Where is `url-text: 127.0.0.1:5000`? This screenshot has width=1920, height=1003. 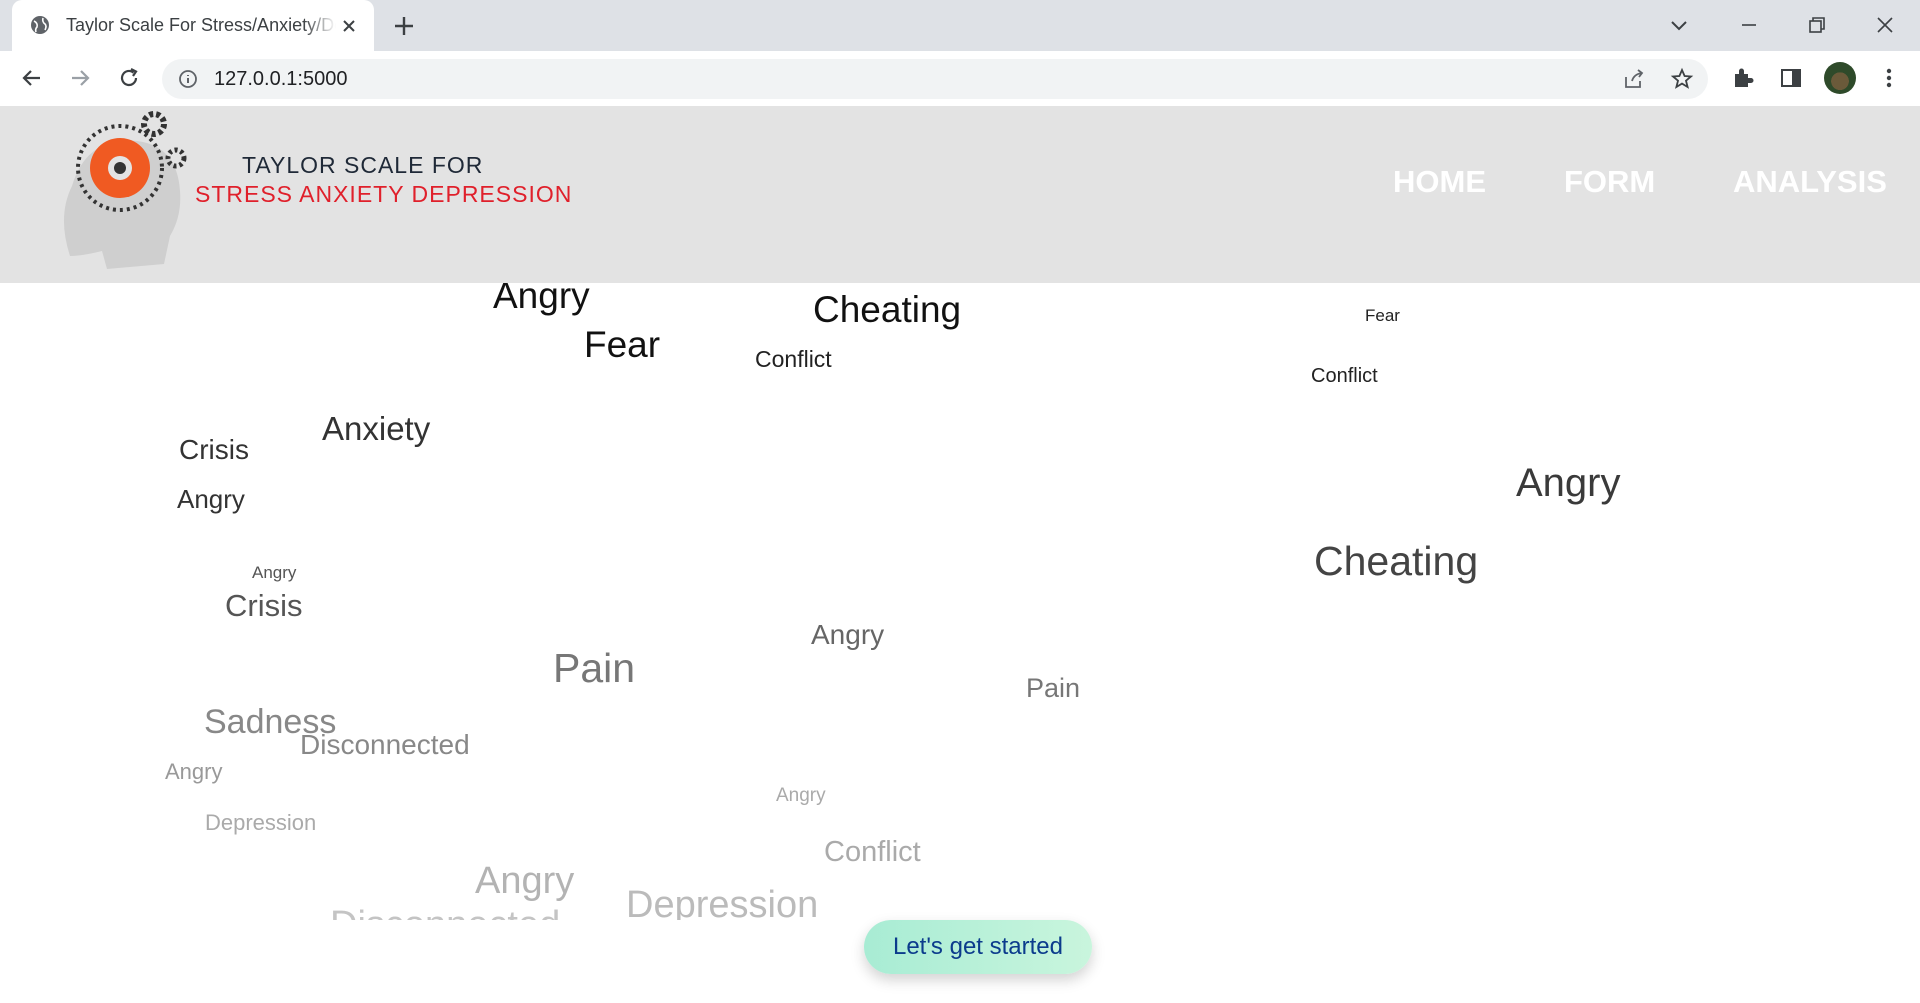 url-text: 127.0.0.1:5000 is located at coordinates (280, 79).